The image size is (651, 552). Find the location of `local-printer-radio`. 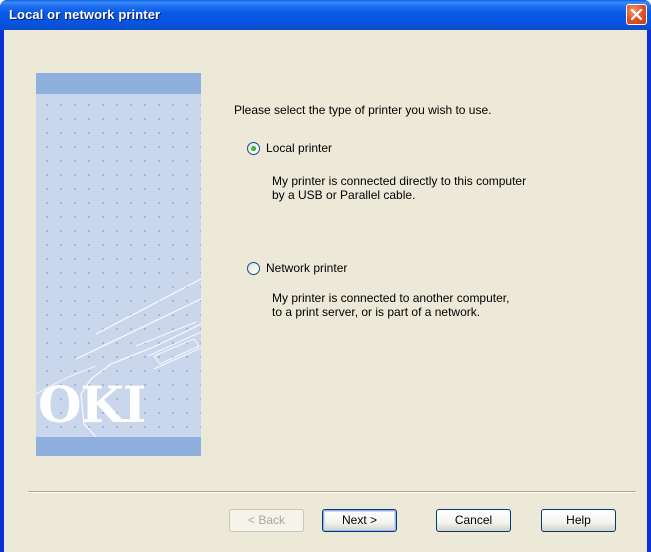

local-printer-radio is located at coordinates (253, 148).